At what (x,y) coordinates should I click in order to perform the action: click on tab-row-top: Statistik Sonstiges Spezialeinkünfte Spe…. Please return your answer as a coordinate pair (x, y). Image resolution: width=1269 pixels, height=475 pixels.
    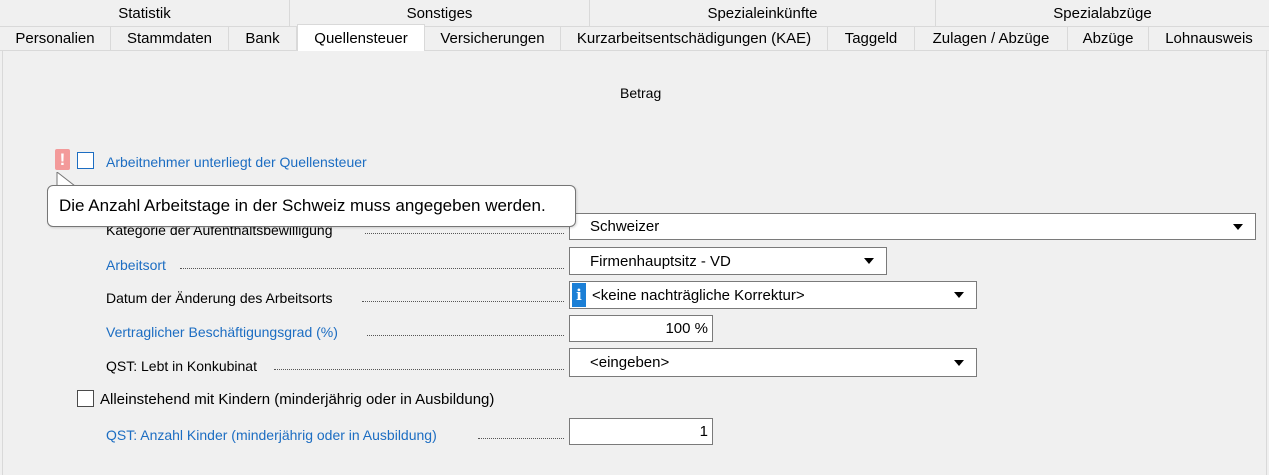
    Looking at the image, I should click on (634, 13).